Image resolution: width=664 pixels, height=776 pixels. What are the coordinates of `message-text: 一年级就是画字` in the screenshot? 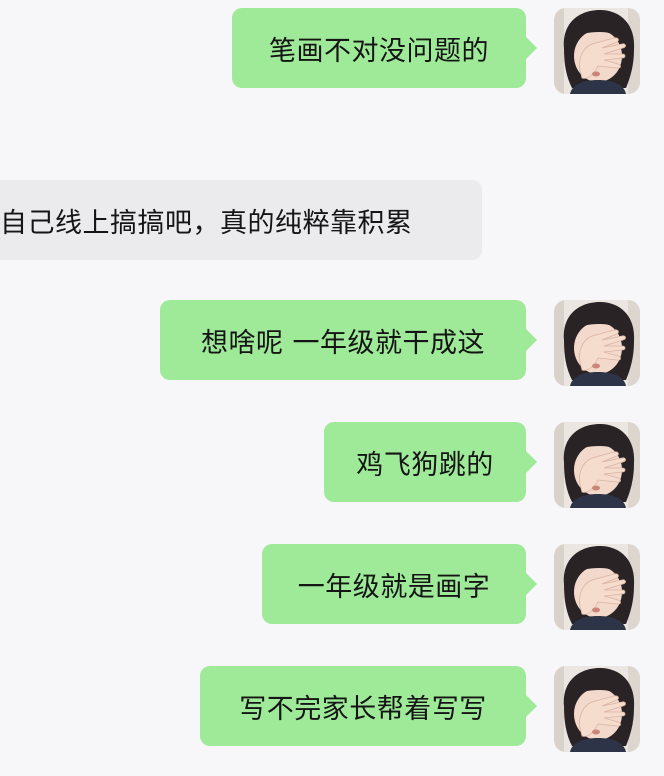 It's located at (394, 587).